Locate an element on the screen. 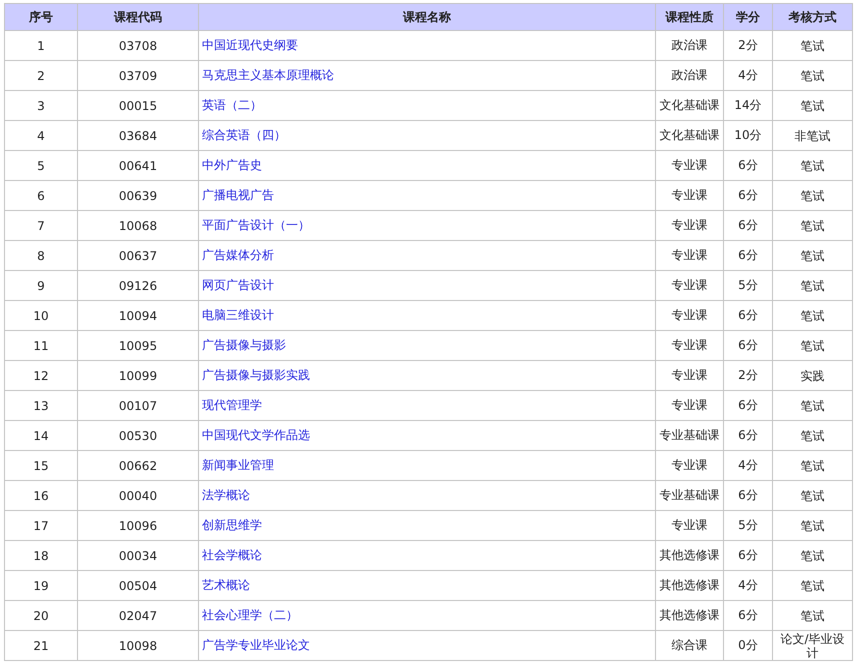 The height and width of the screenshot is (666, 855). course-link: 中国近现代史纲要 is located at coordinates (250, 45).